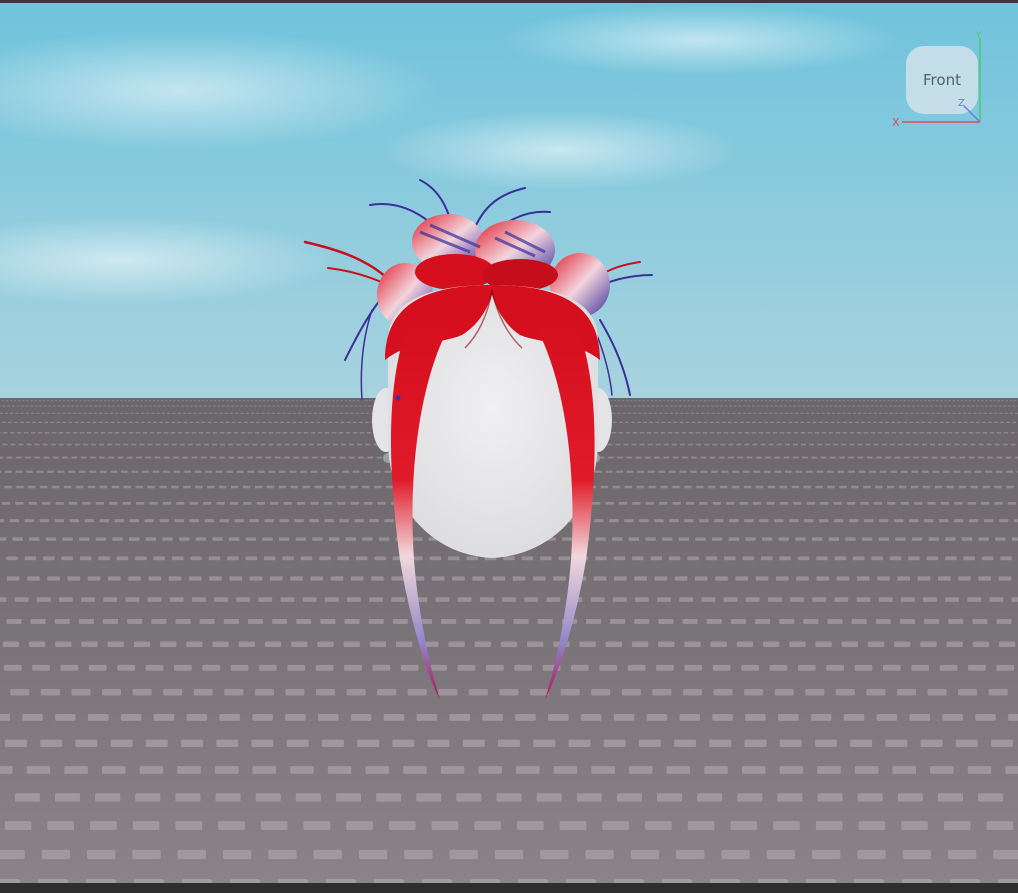  I want to click on axis-y-label: Y, so click(978, 36).